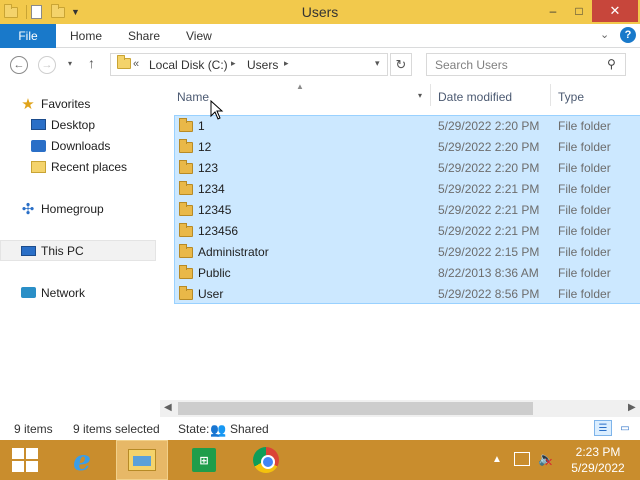 The width and height of the screenshot is (640, 480). What do you see at coordinates (625, 428) in the screenshot?
I see `large-icons-view-icon: ▭` at bounding box center [625, 428].